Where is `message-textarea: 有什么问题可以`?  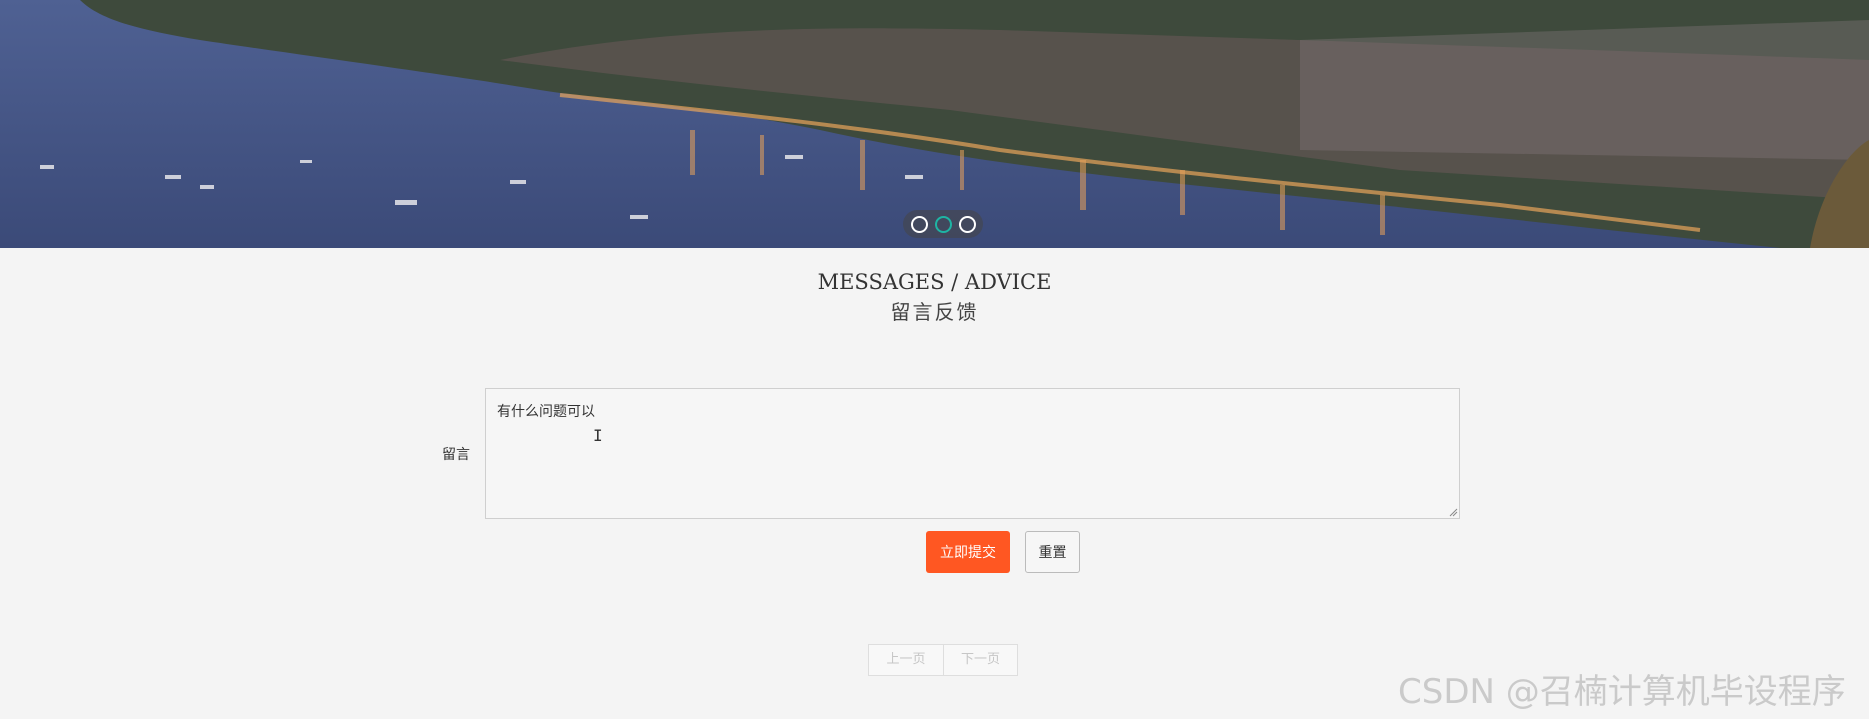 message-textarea: 有什么问题可以 is located at coordinates (972, 453).